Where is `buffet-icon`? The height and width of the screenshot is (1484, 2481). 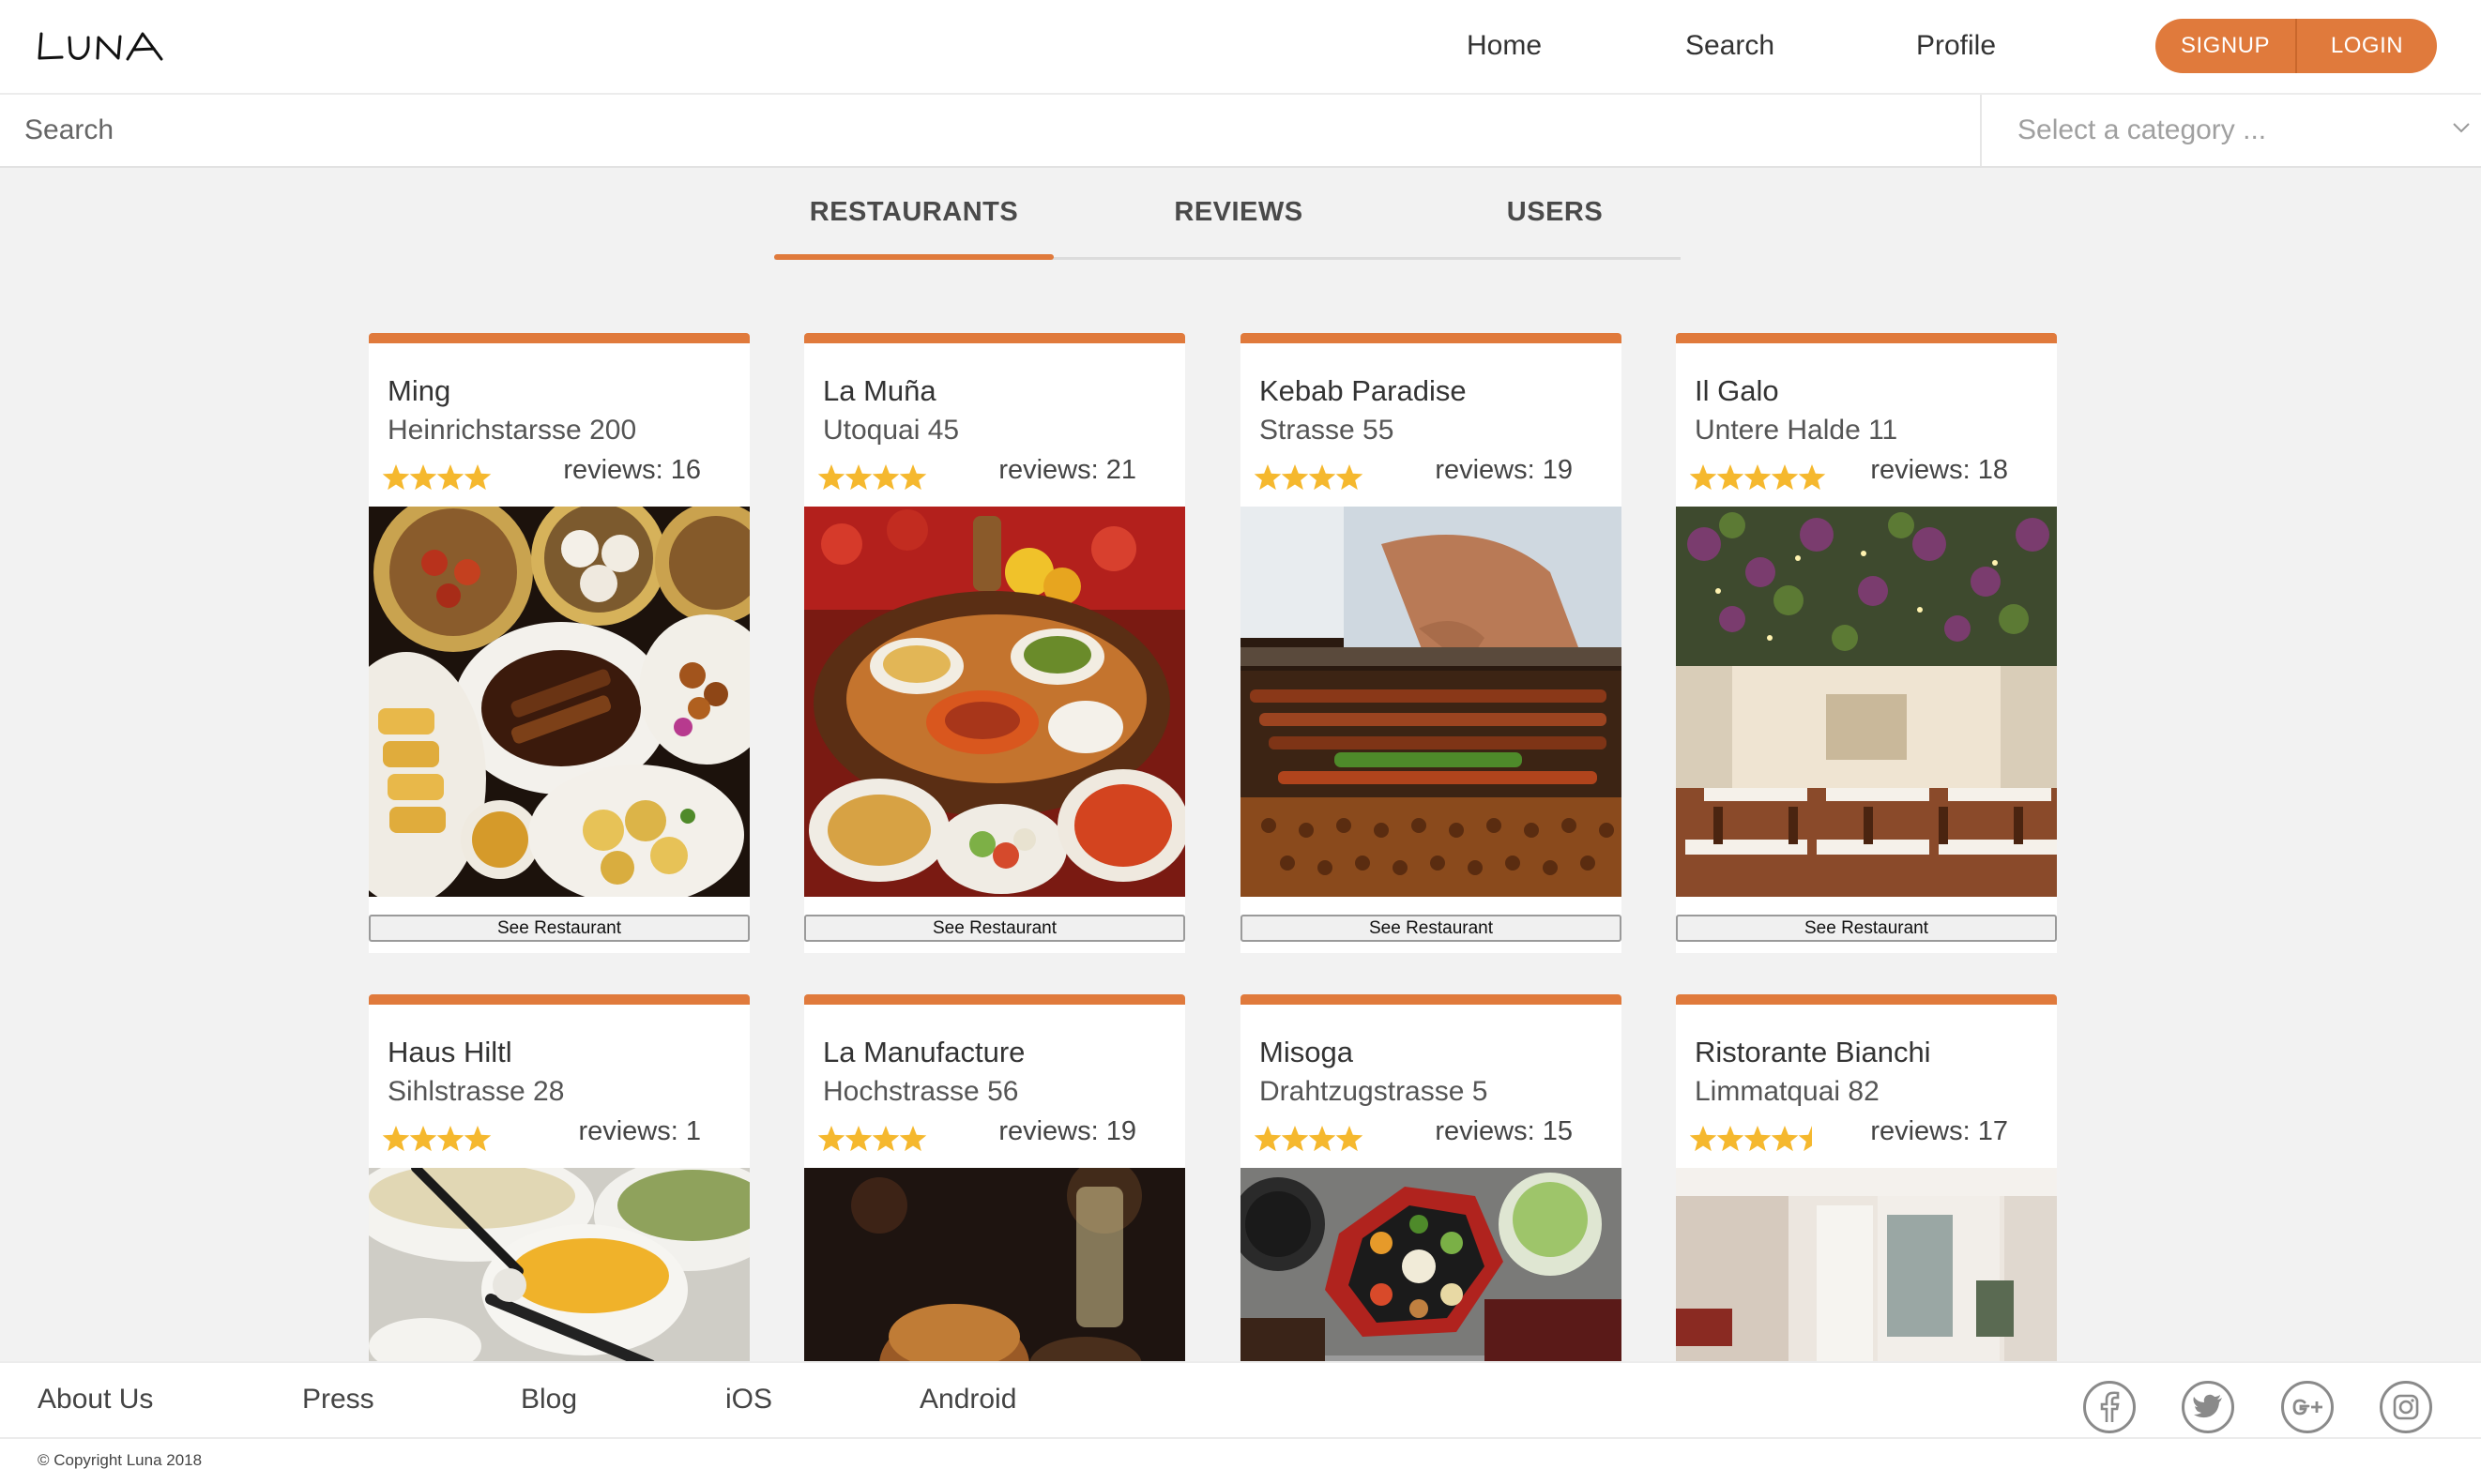
buffet-icon is located at coordinates (559, 1269).